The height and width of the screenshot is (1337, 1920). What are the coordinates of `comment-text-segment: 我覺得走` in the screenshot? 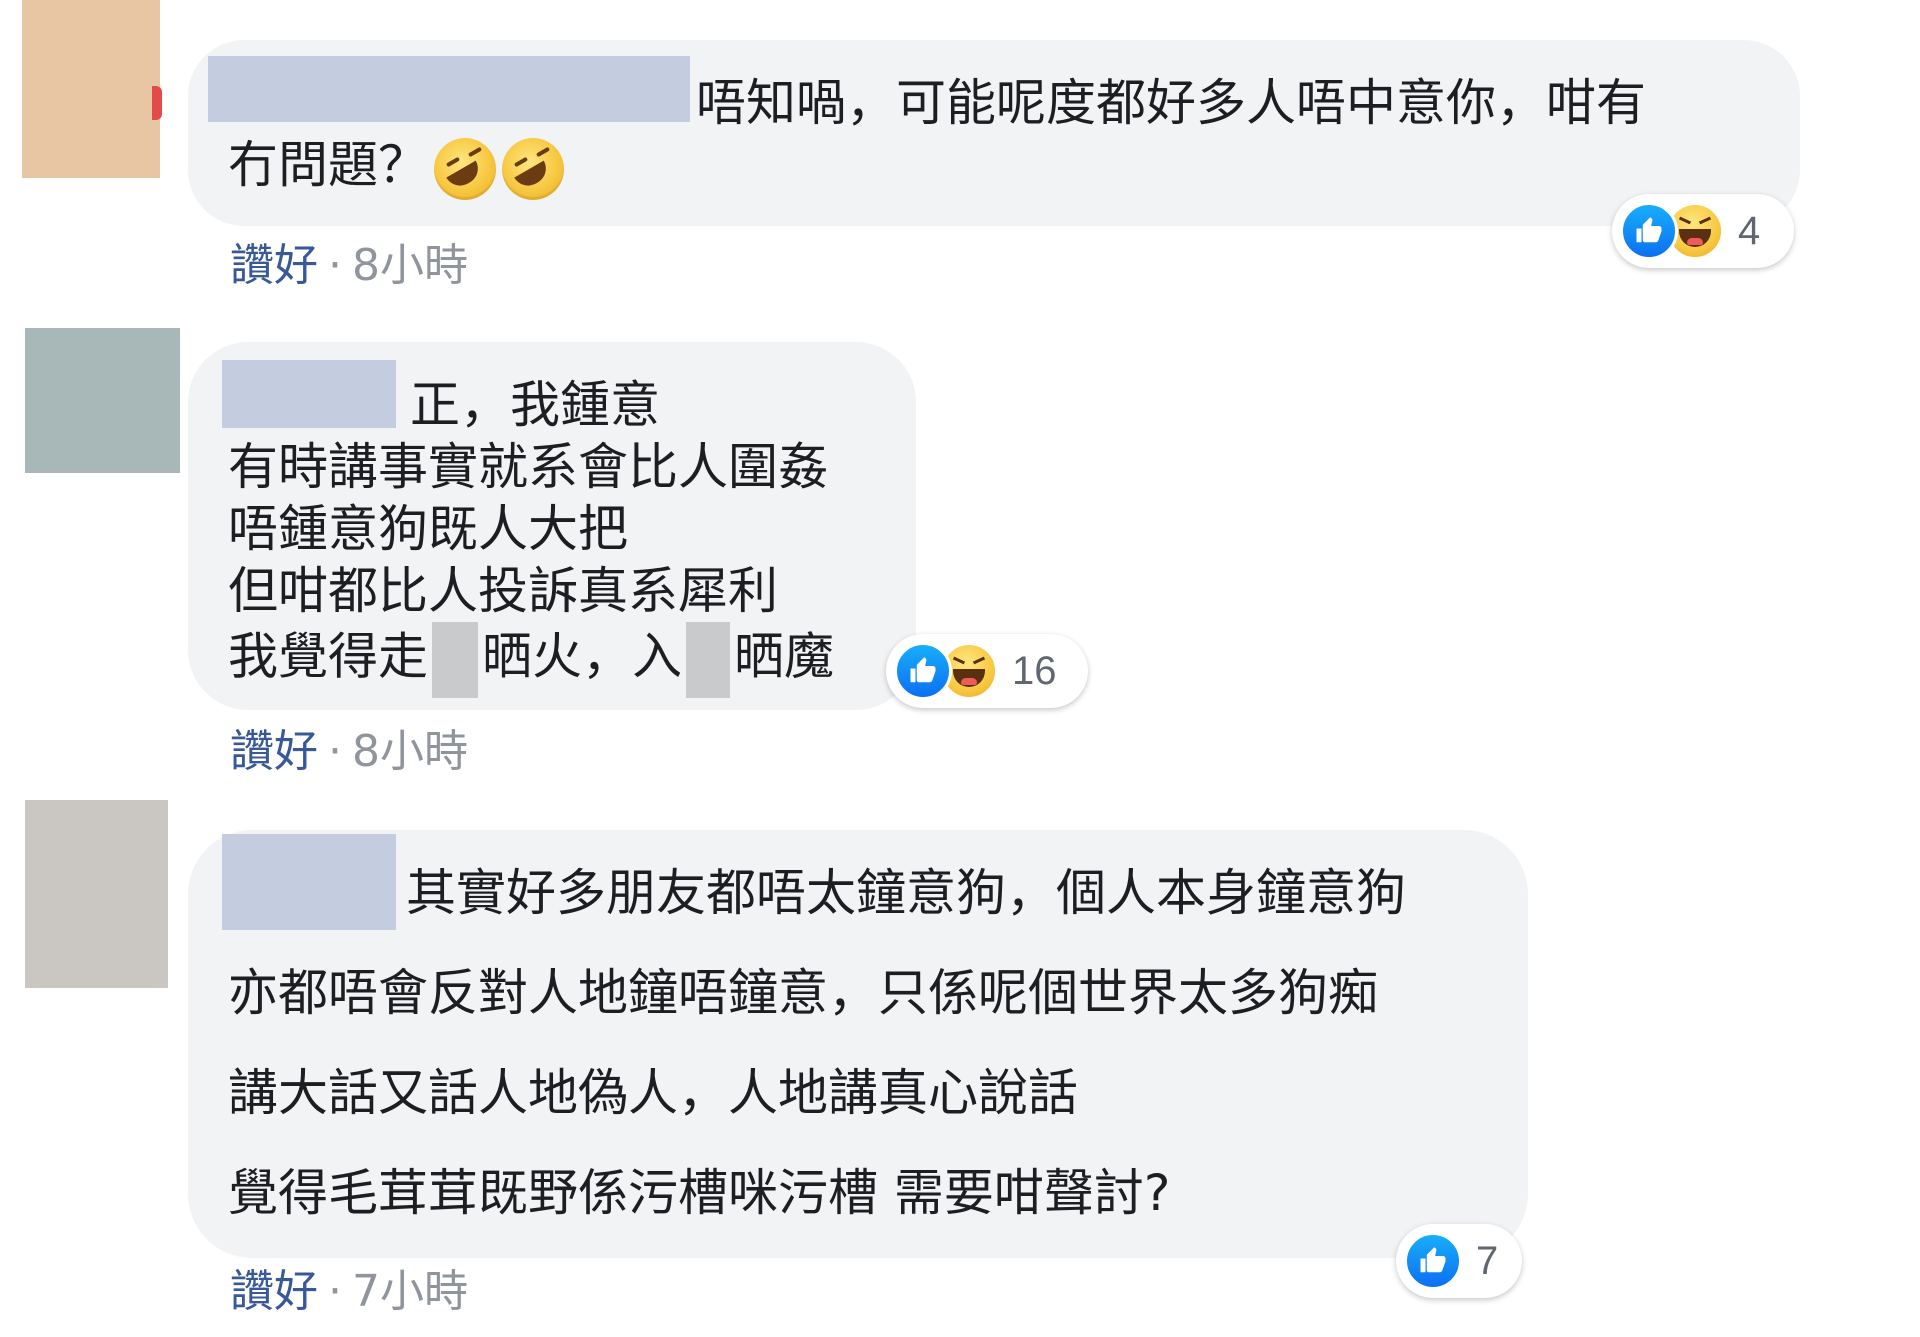 It's located at (328, 656).